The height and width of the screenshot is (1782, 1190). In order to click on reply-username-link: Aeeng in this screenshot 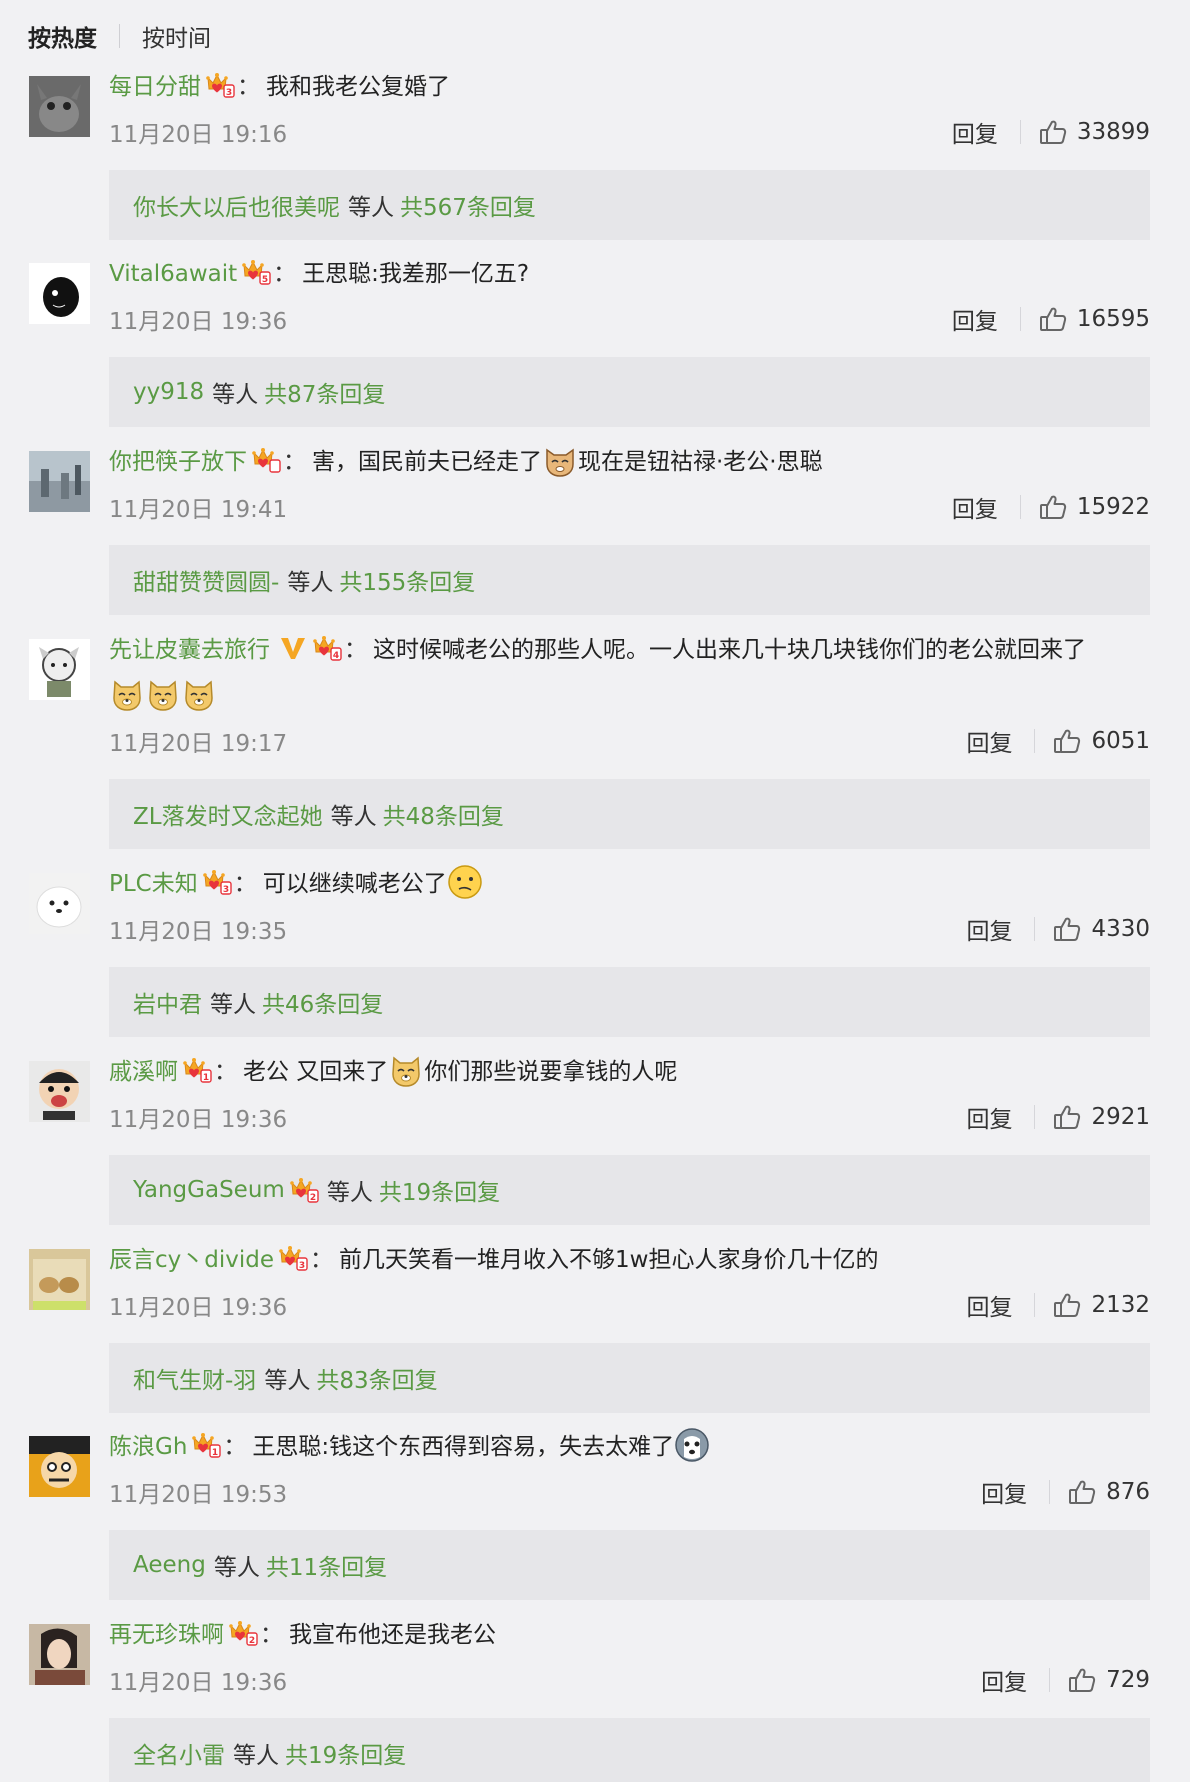, I will do `click(169, 1565)`.